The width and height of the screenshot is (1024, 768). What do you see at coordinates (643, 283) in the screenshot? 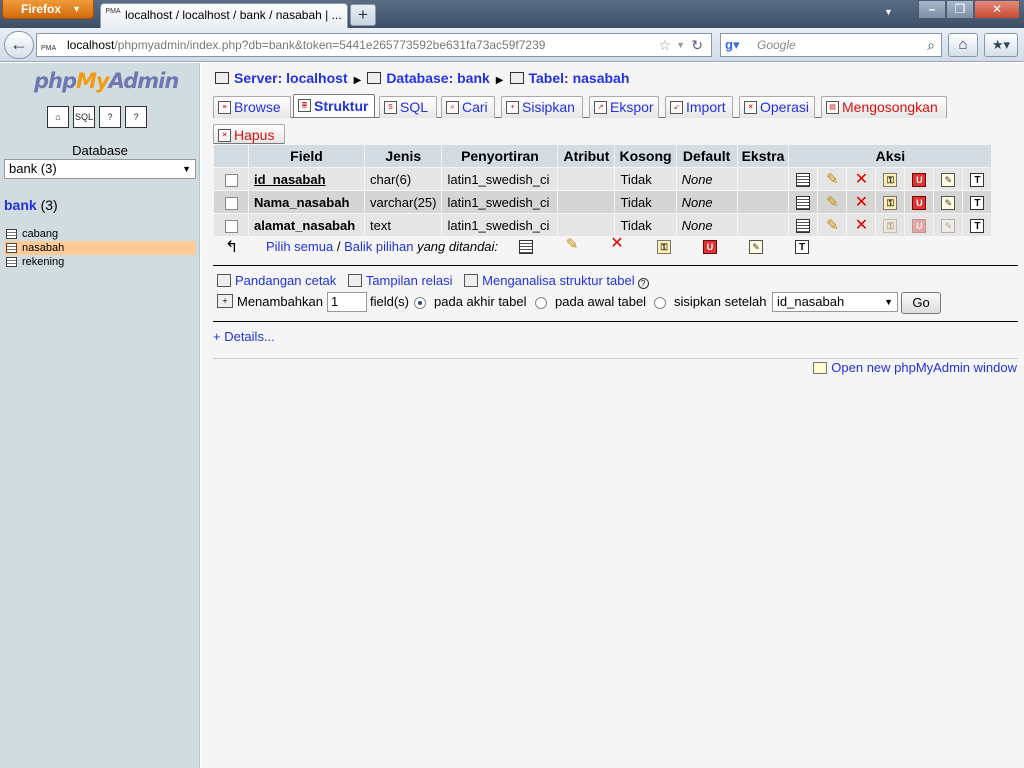
I see `help-icon: ?` at bounding box center [643, 283].